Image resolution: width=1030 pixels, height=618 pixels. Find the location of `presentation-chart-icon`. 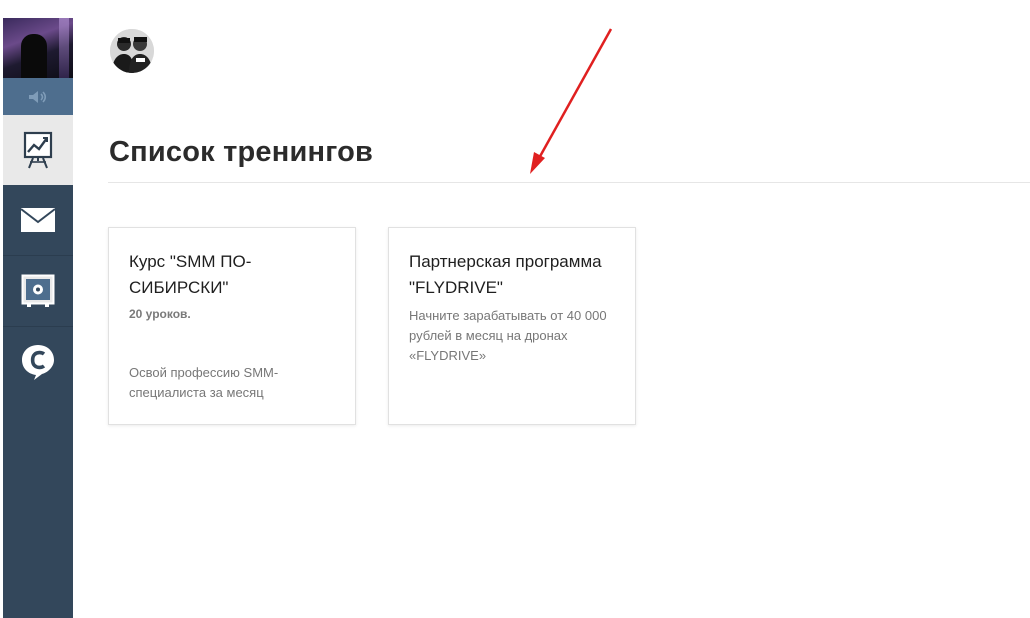

presentation-chart-icon is located at coordinates (38, 150).